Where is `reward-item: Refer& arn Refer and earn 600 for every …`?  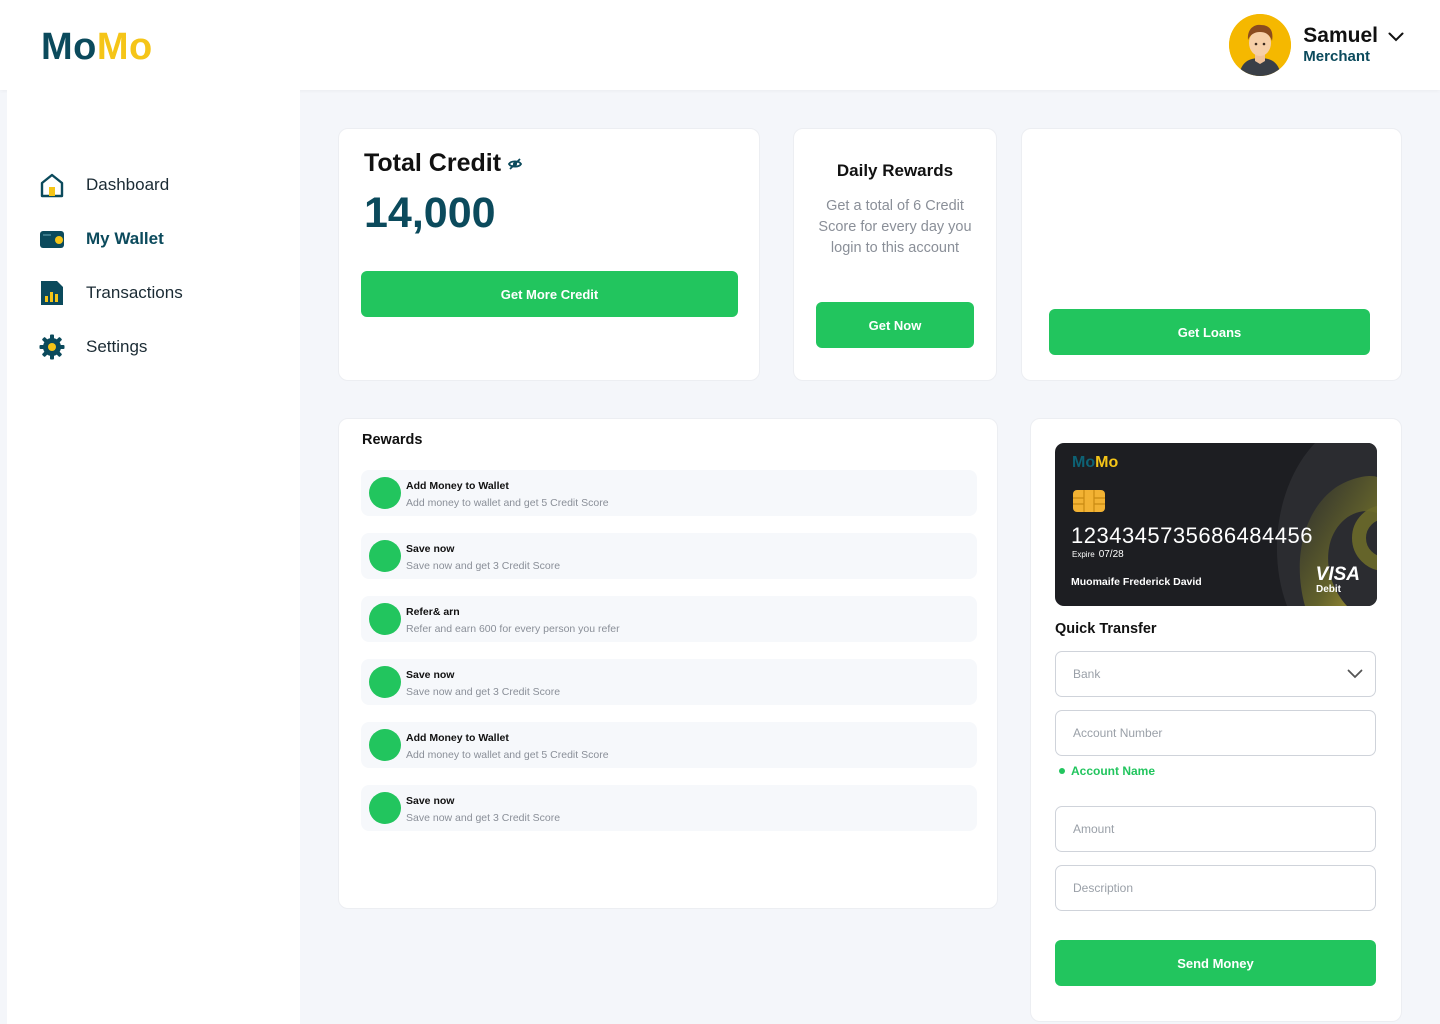 reward-item: Refer& arn Refer and earn 600 for every … is located at coordinates (669, 619).